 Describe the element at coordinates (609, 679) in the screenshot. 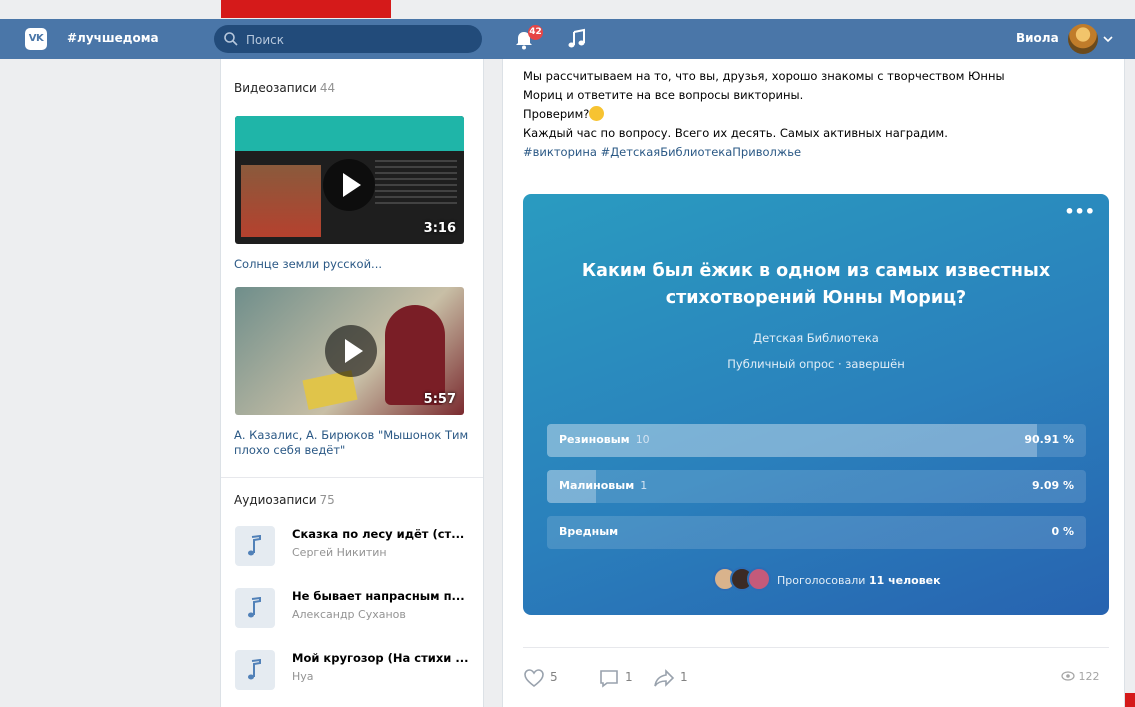

I see `comment-icon` at that location.